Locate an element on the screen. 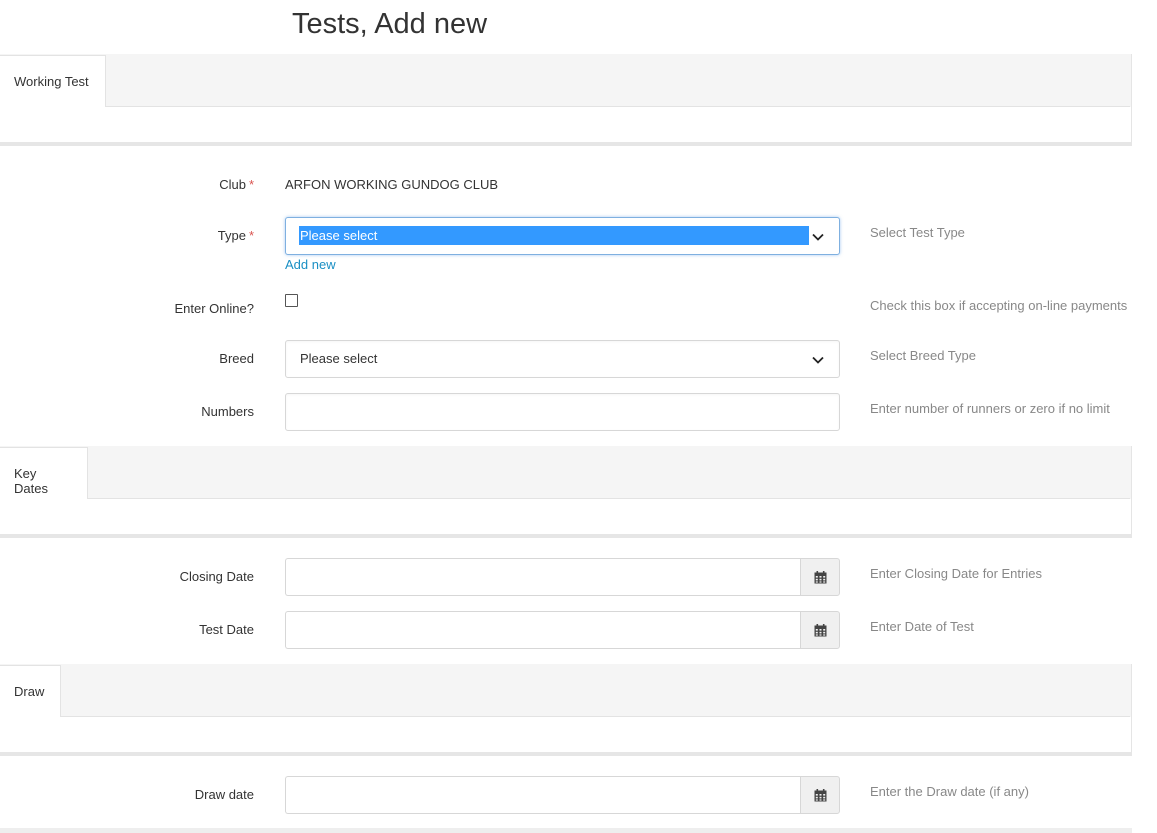  draw-date-group is located at coordinates (562, 795).